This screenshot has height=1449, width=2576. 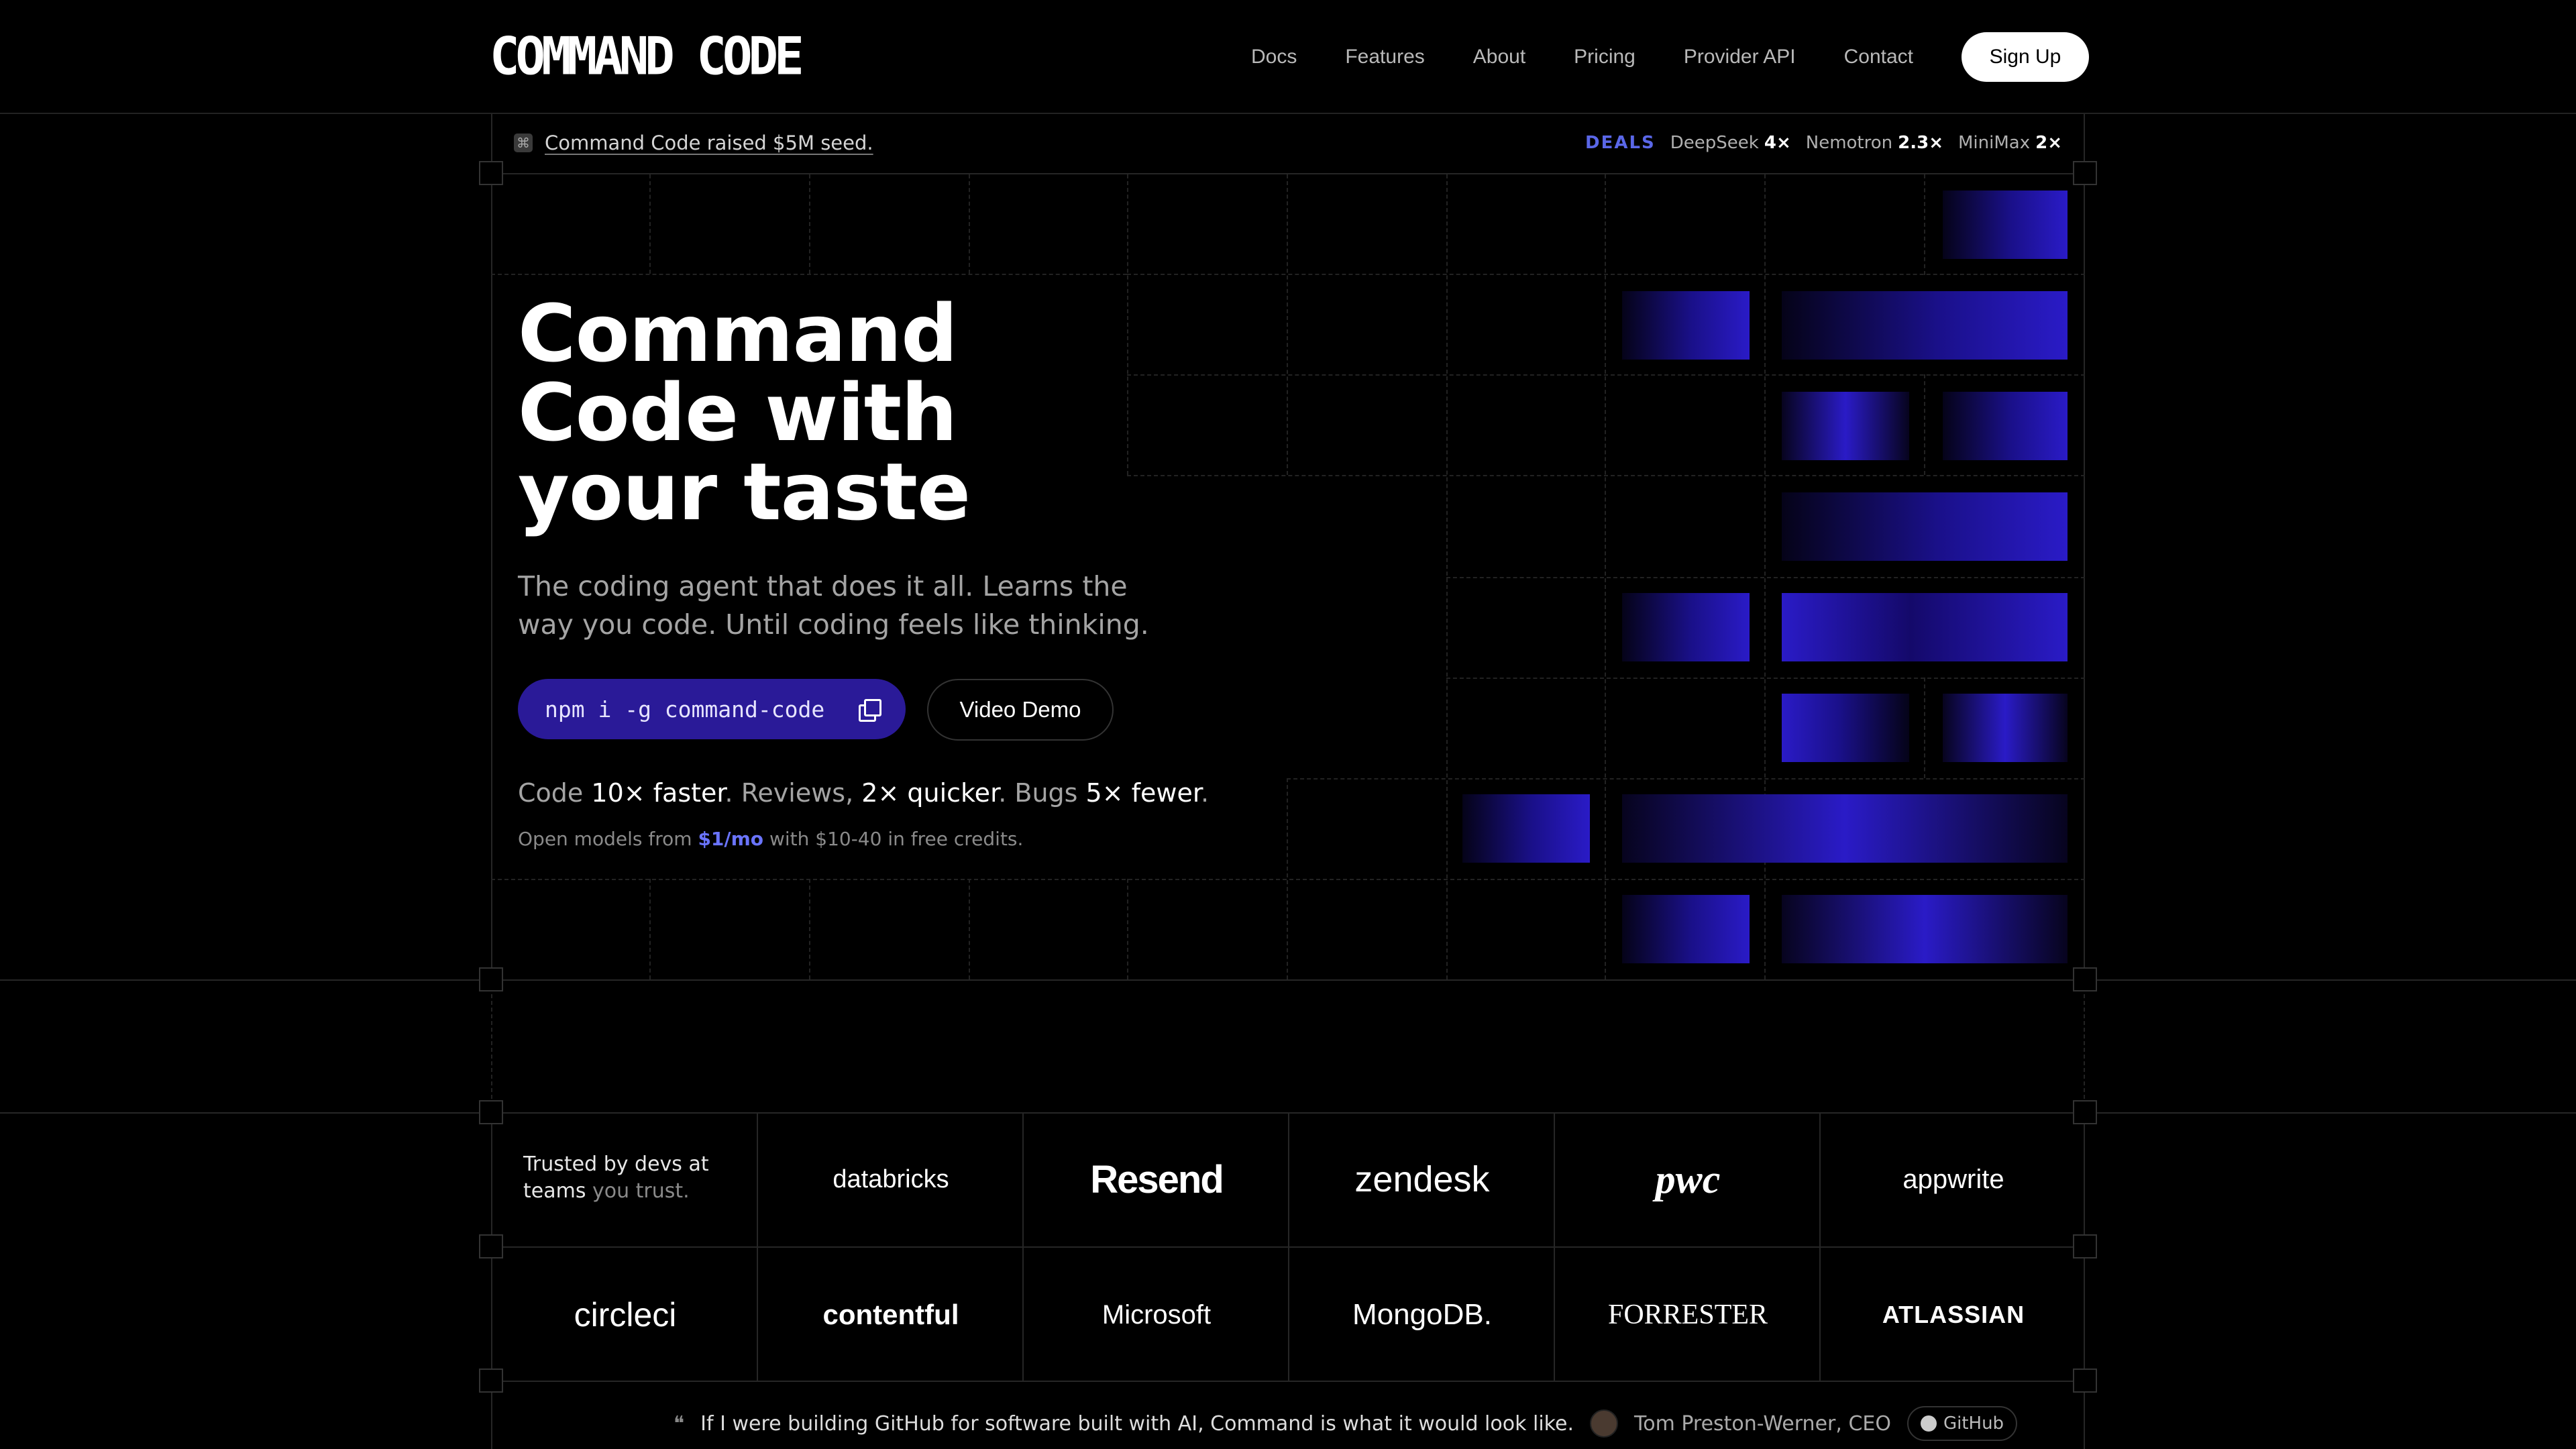 I want to click on frame-left, so click(x=491, y=547).